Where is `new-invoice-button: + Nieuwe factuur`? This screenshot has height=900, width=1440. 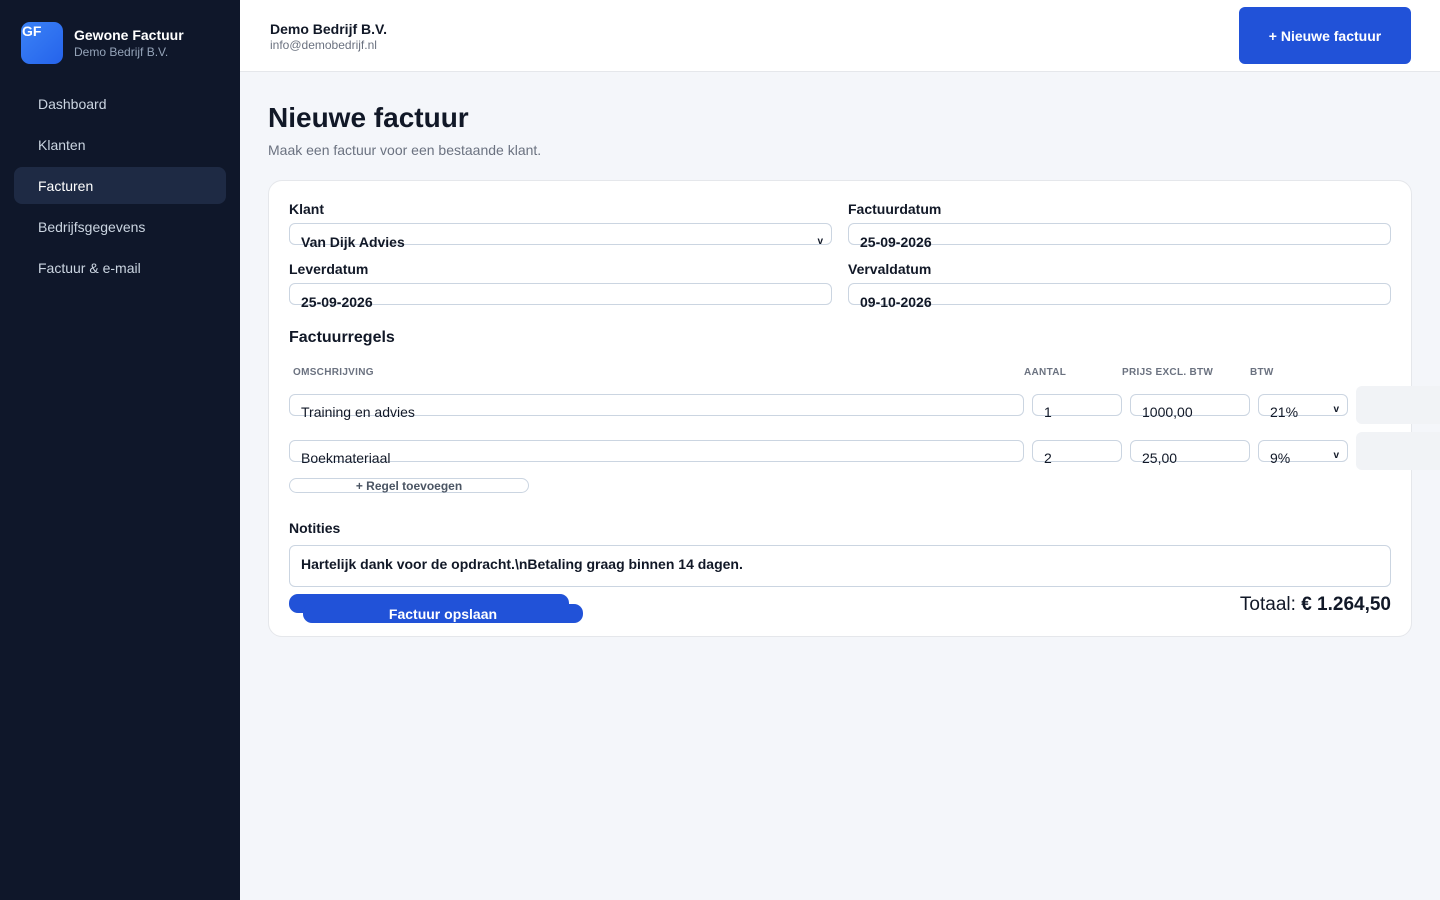 new-invoice-button: + Nieuwe factuur is located at coordinates (1325, 35).